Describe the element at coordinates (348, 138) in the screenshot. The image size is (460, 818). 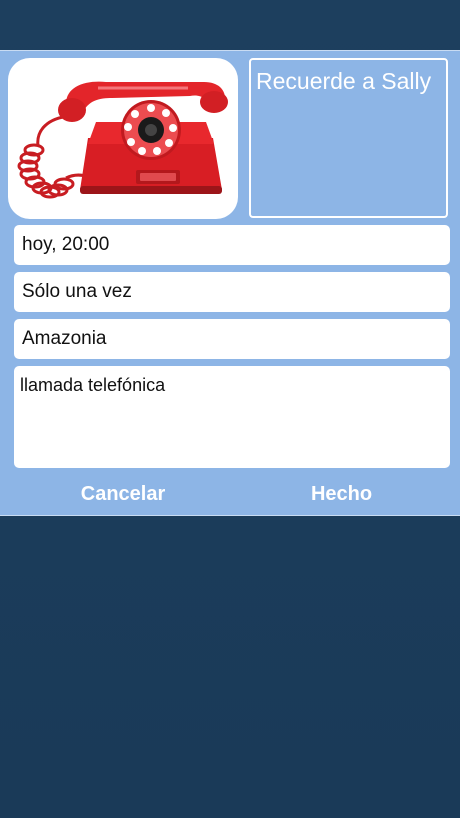
I see `reminder-title-field: Recuerde a Sally` at that location.